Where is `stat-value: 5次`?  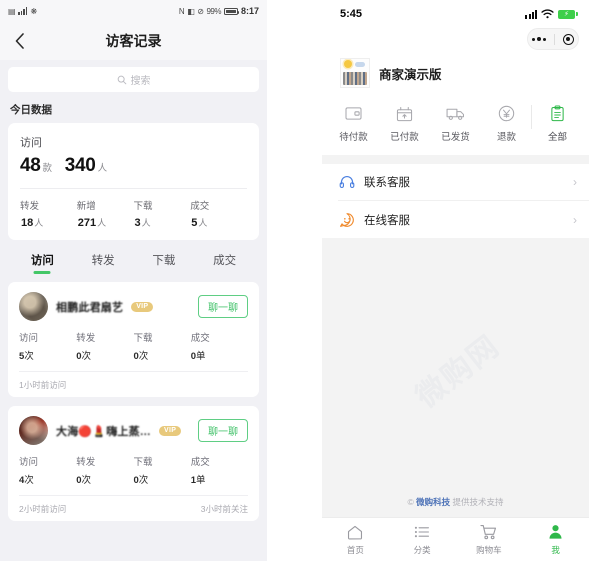 stat-value: 5次 is located at coordinates (26, 356).